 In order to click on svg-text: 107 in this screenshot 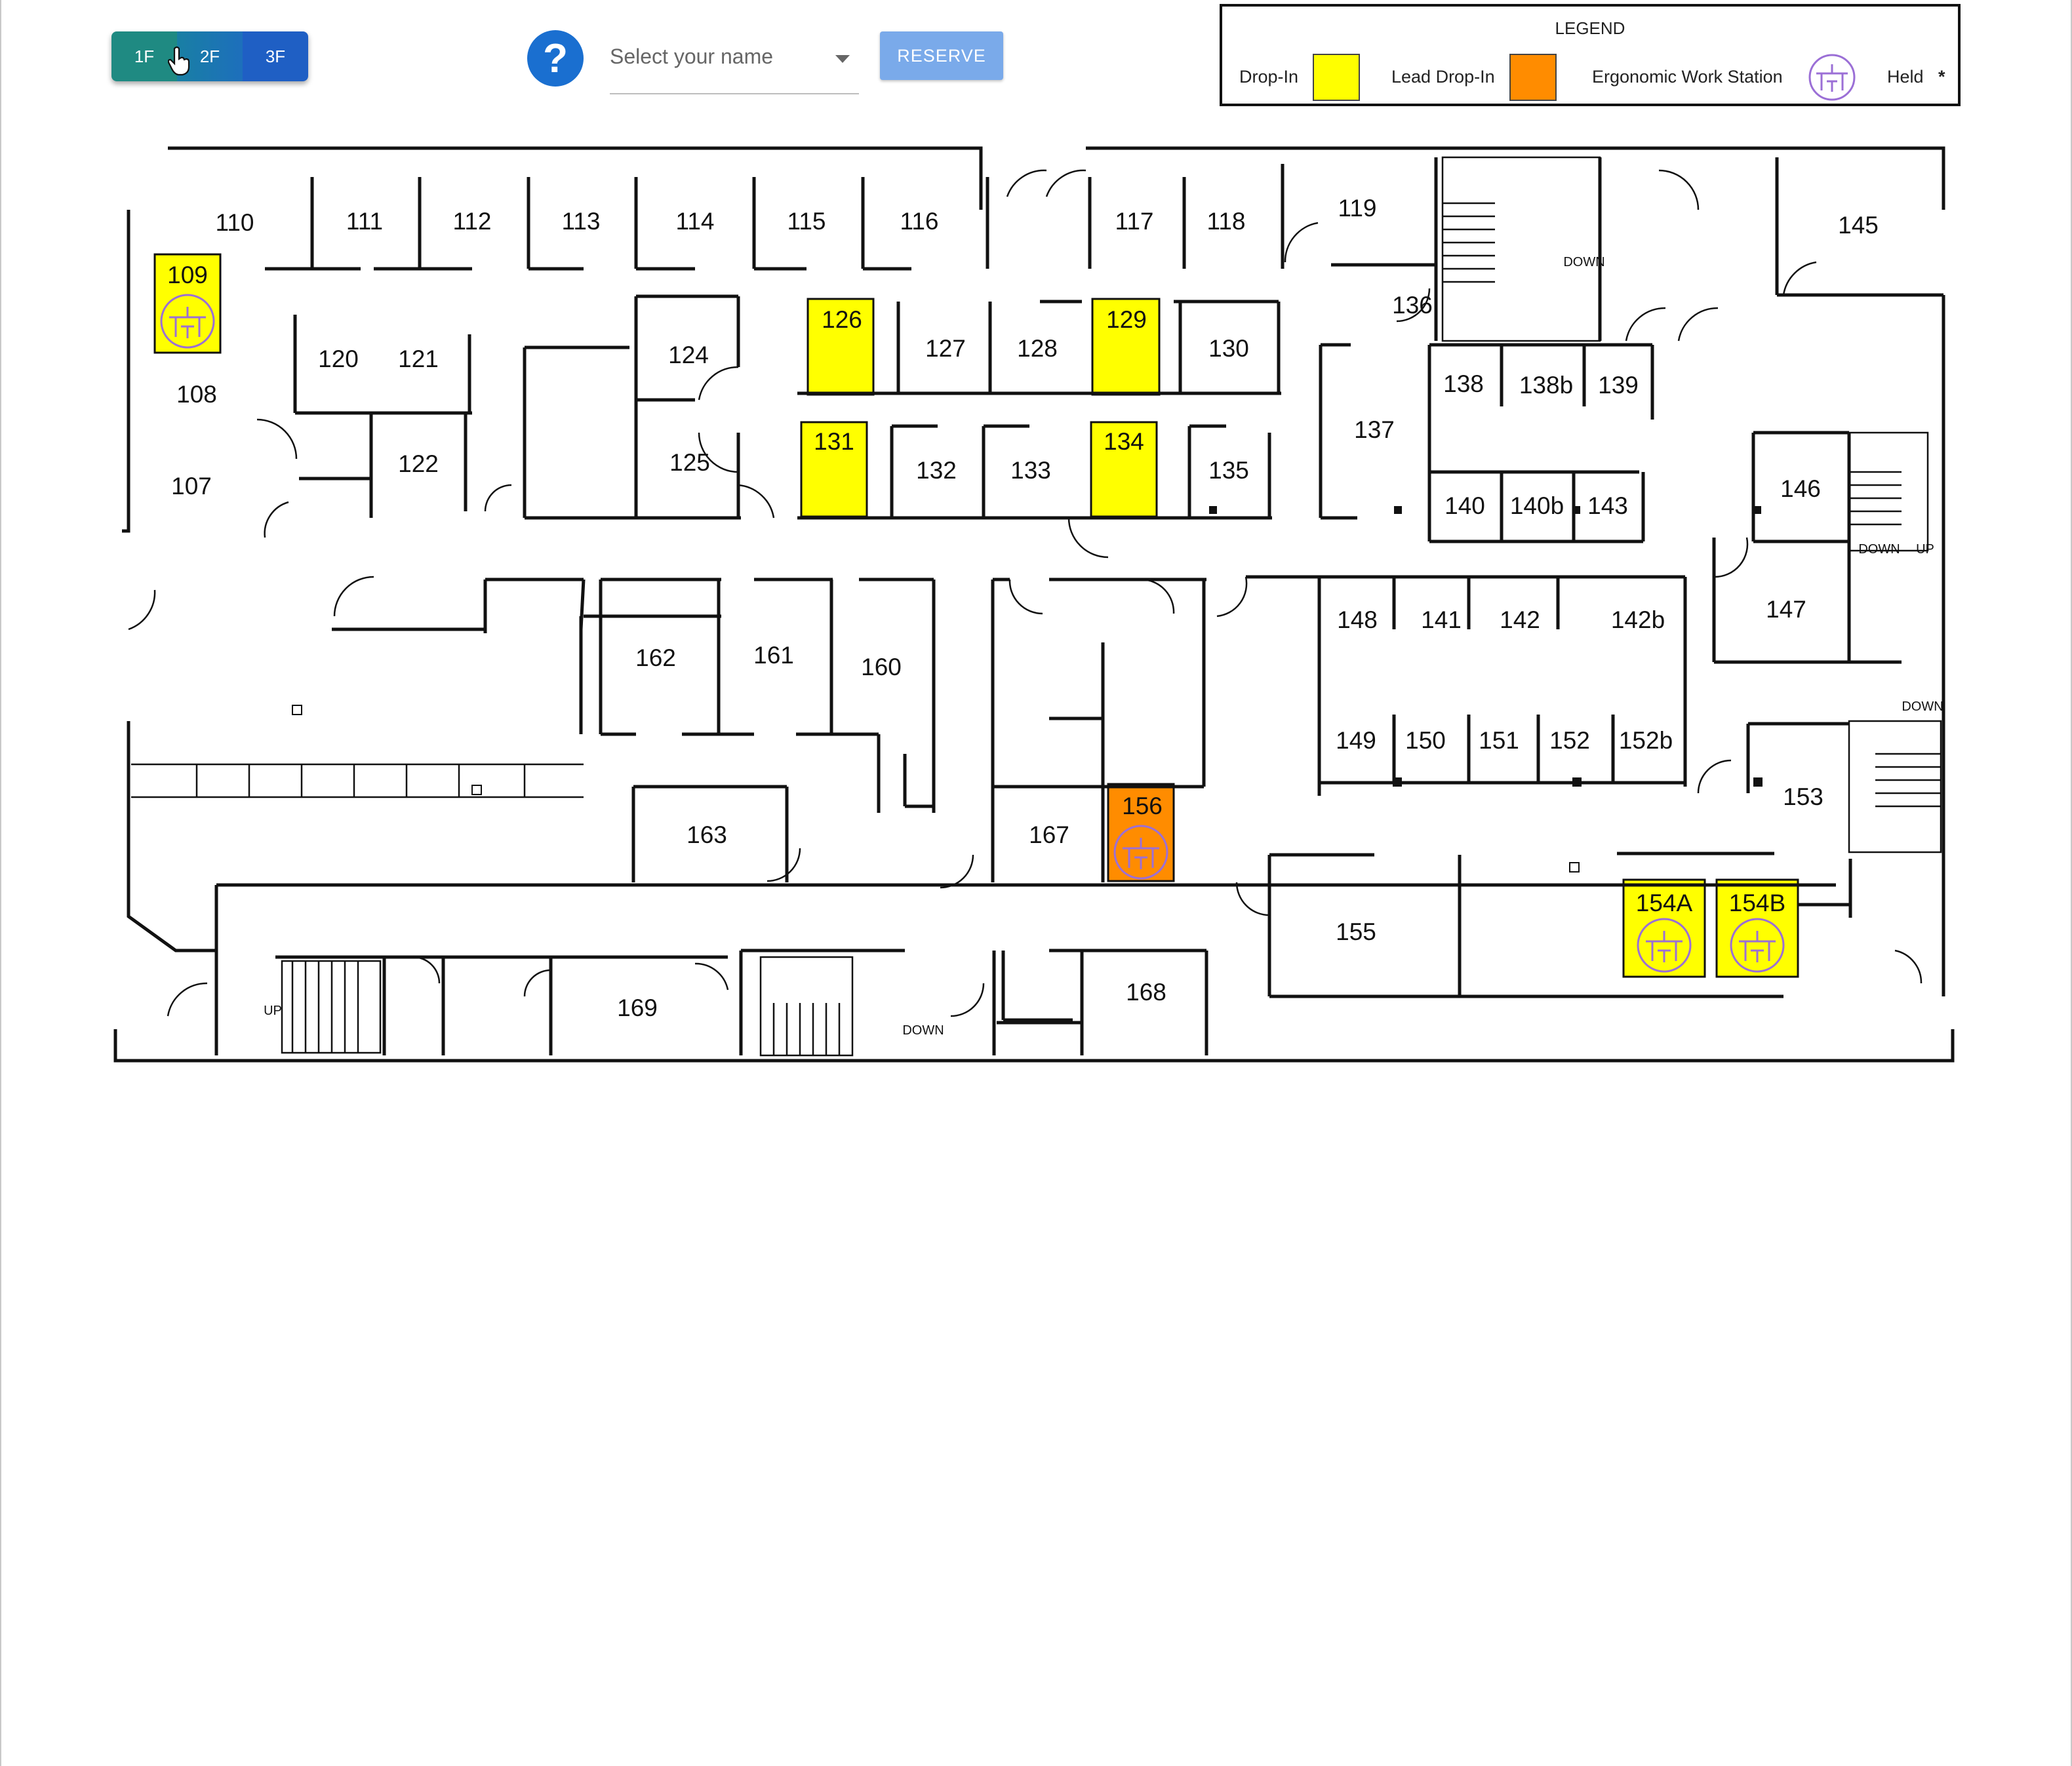, I will do `click(192, 487)`.